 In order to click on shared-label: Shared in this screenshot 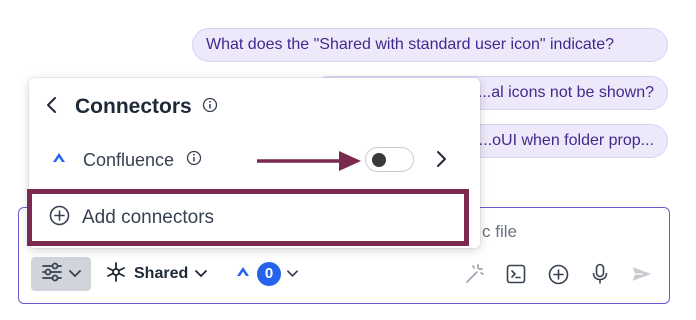, I will do `click(161, 273)`.